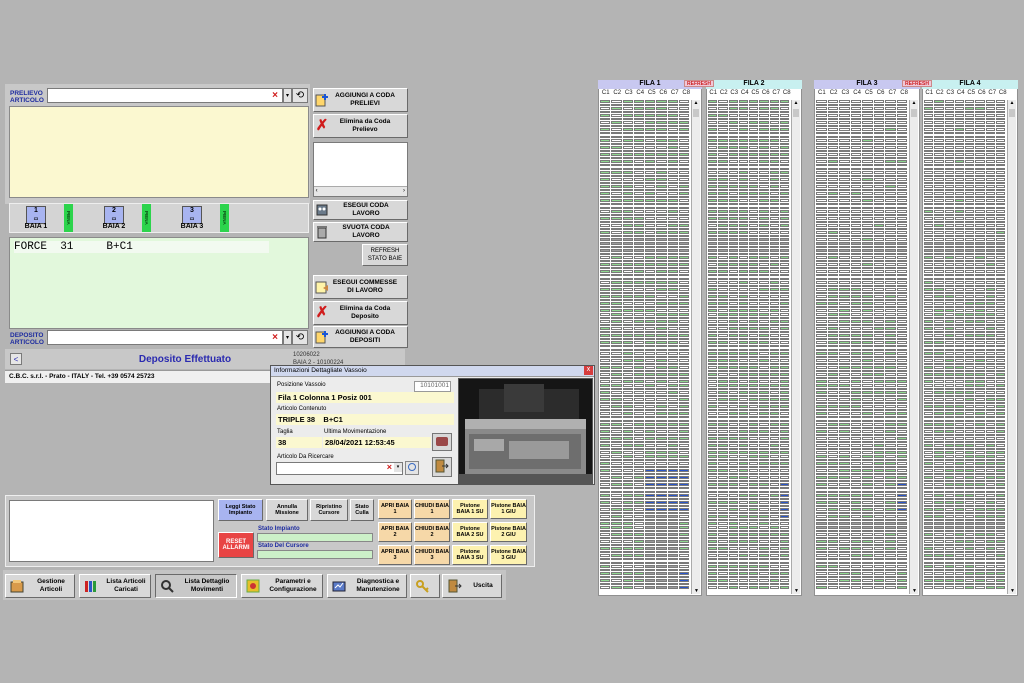 The height and width of the screenshot is (683, 1024). Describe the element at coordinates (287, 337) in the screenshot. I see `deposito-dropdown-button: ▾` at that location.